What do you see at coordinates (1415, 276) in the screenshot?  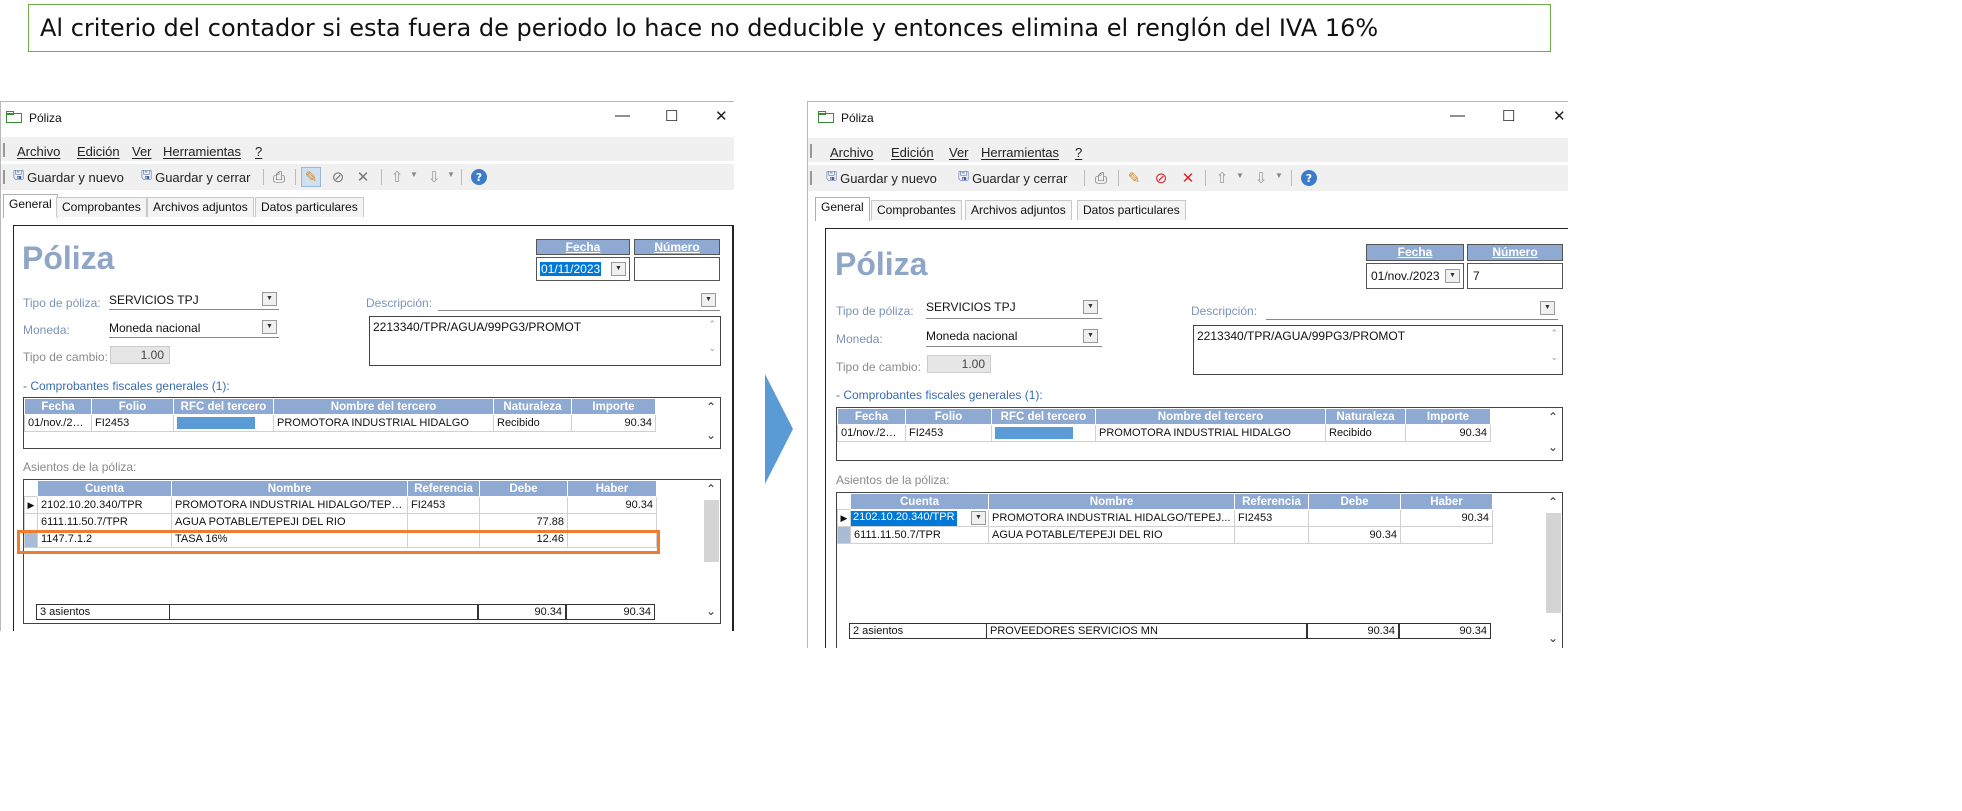 I see `fecha-field: 01/nov./2023 ▼` at bounding box center [1415, 276].